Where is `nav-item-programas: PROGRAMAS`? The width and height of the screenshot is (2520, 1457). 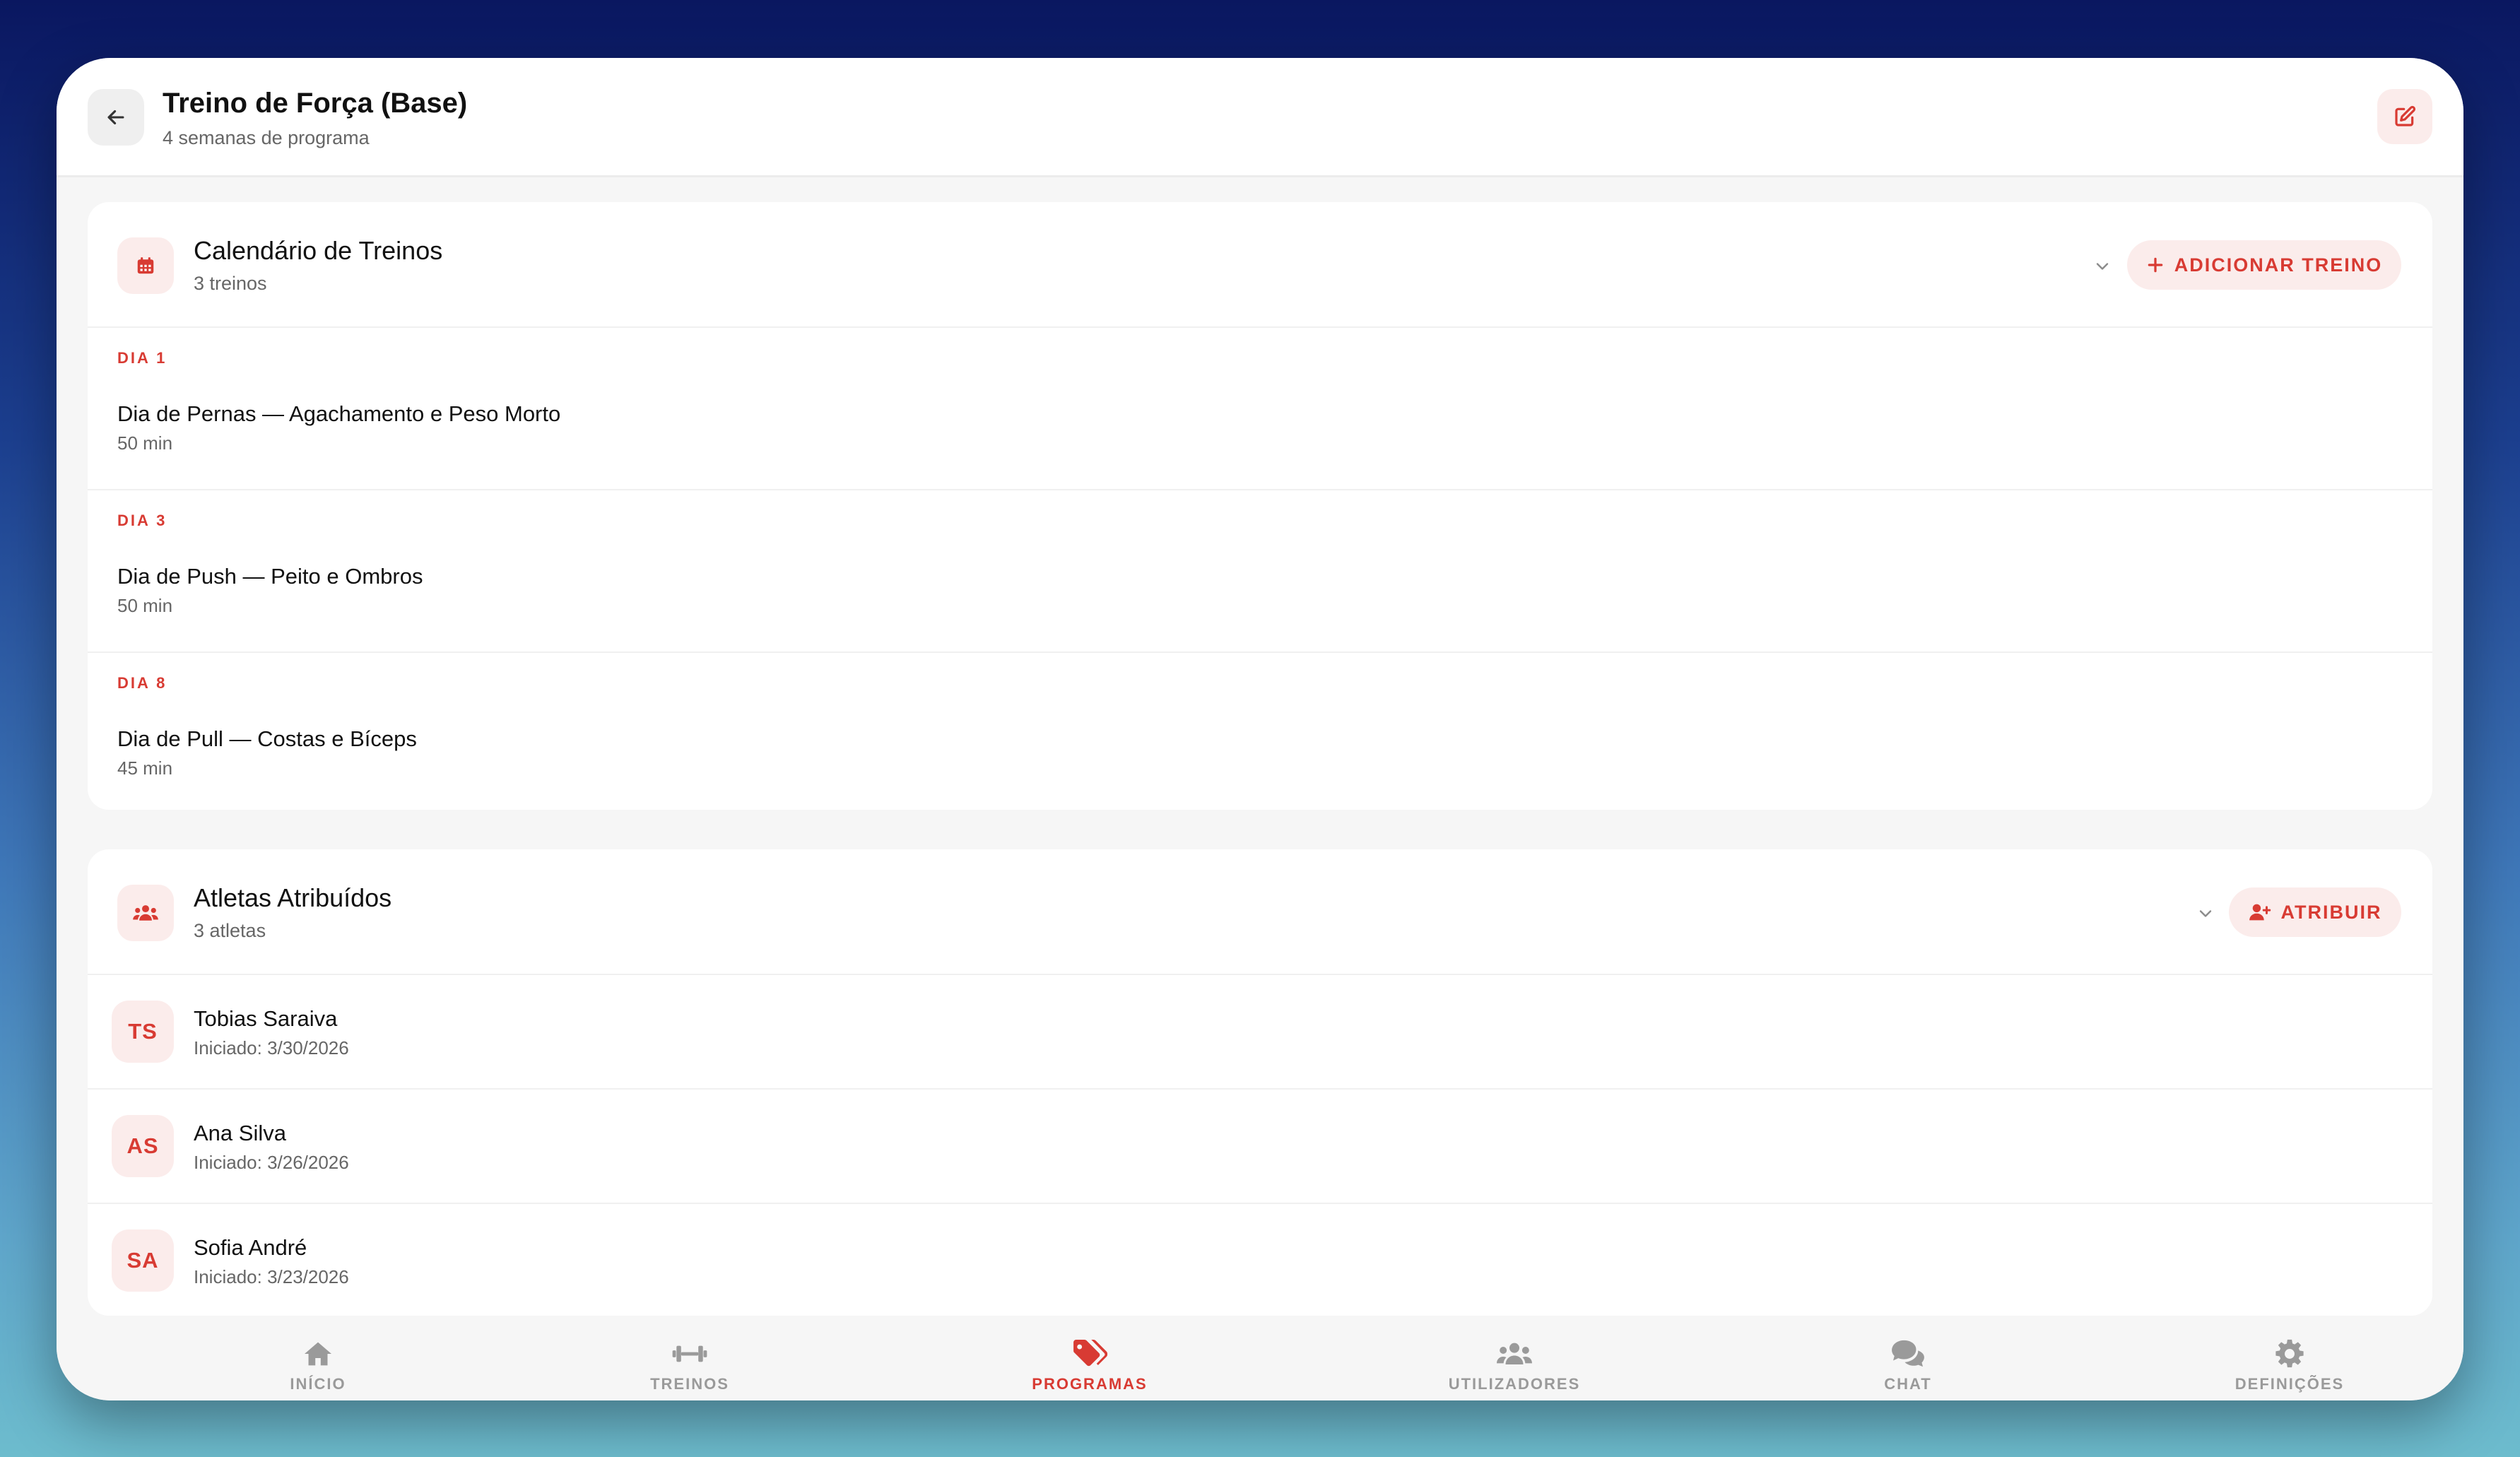 nav-item-programas: PROGRAMAS is located at coordinates (1090, 1366).